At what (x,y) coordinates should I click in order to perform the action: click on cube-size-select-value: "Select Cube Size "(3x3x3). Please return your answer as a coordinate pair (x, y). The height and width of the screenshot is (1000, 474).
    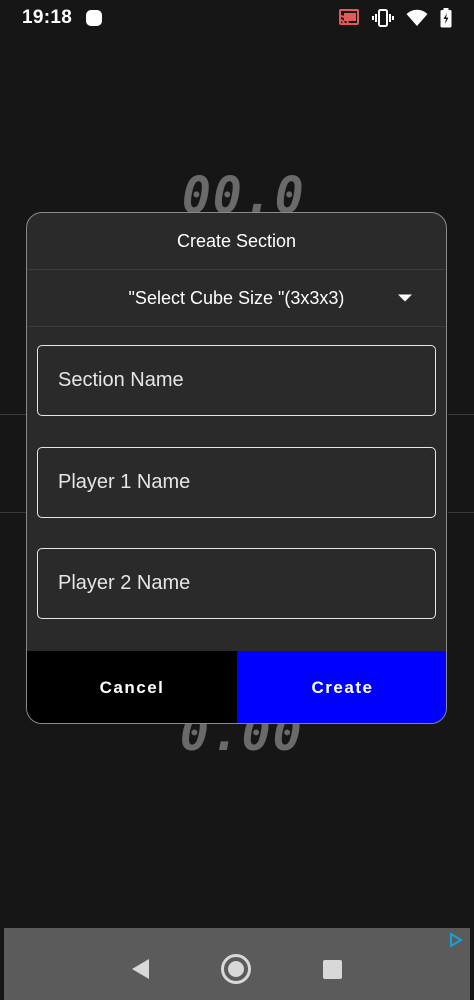
    Looking at the image, I should click on (236, 297).